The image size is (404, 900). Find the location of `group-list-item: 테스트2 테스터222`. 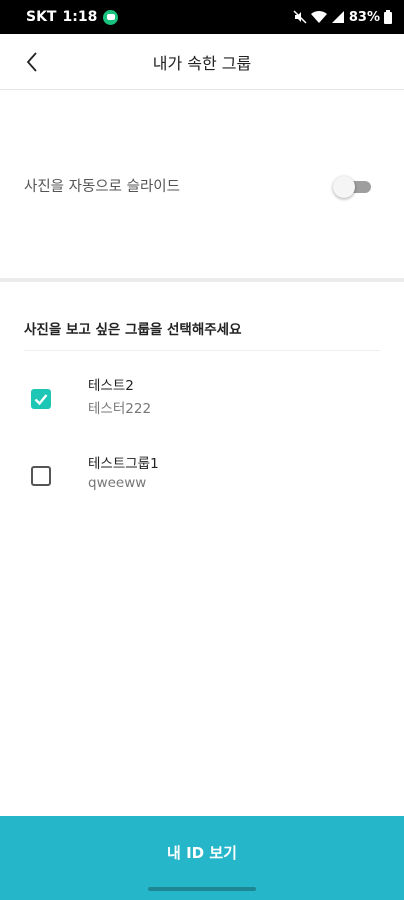

group-list-item: 테스트2 테스터222 is located at coordinates (202, 397).